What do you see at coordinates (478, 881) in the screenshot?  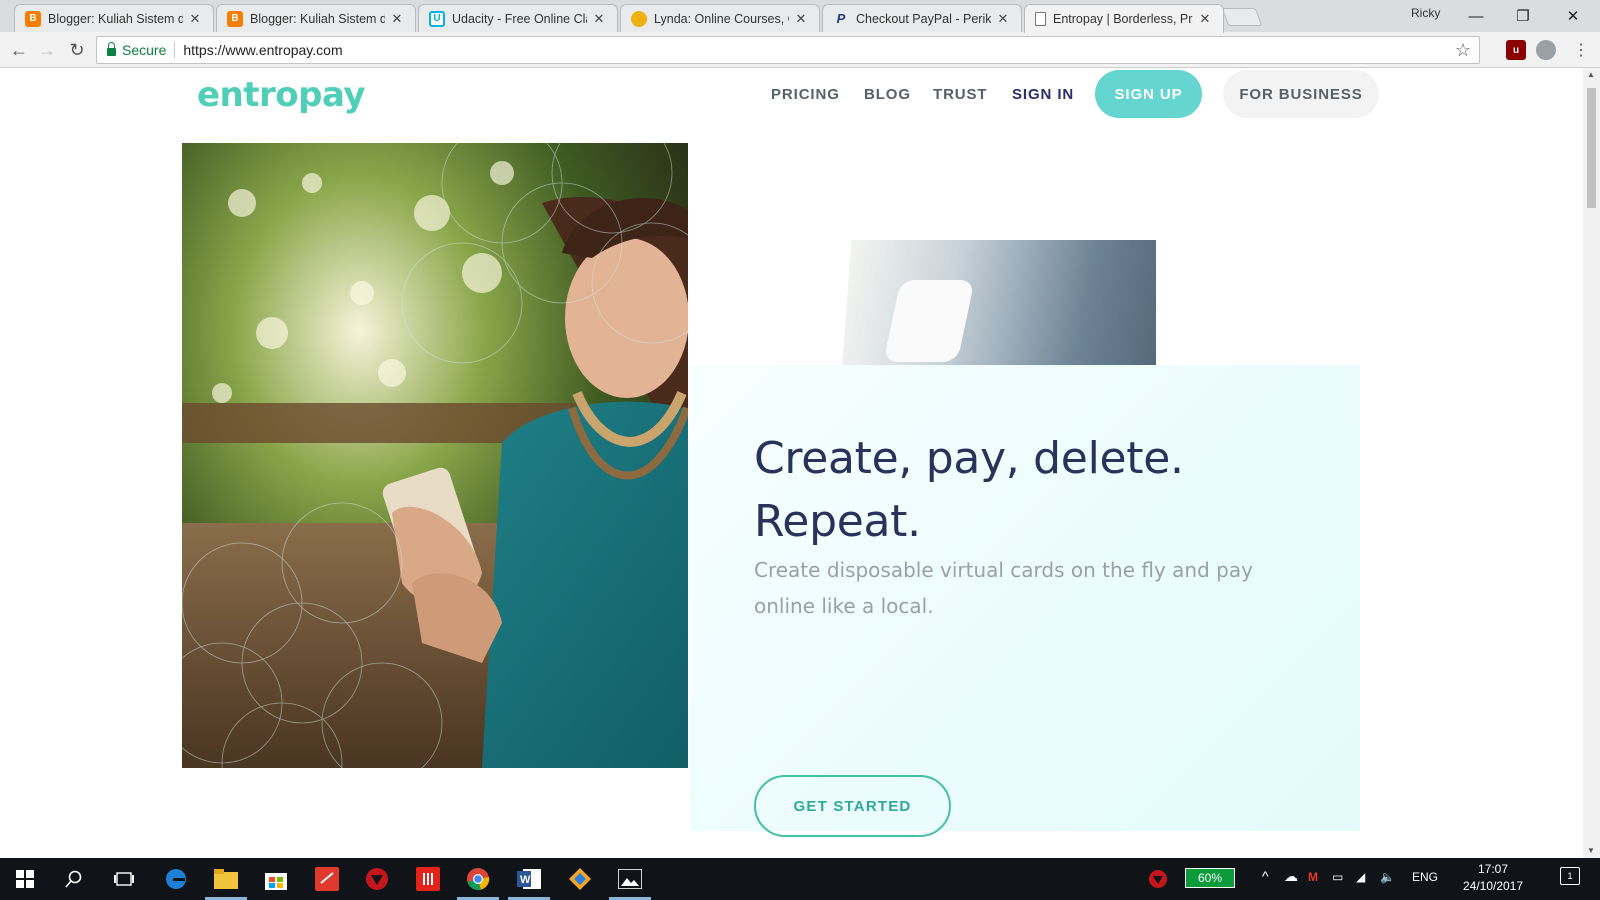 I see `chrome-icon` at bounding box center [478, 881].